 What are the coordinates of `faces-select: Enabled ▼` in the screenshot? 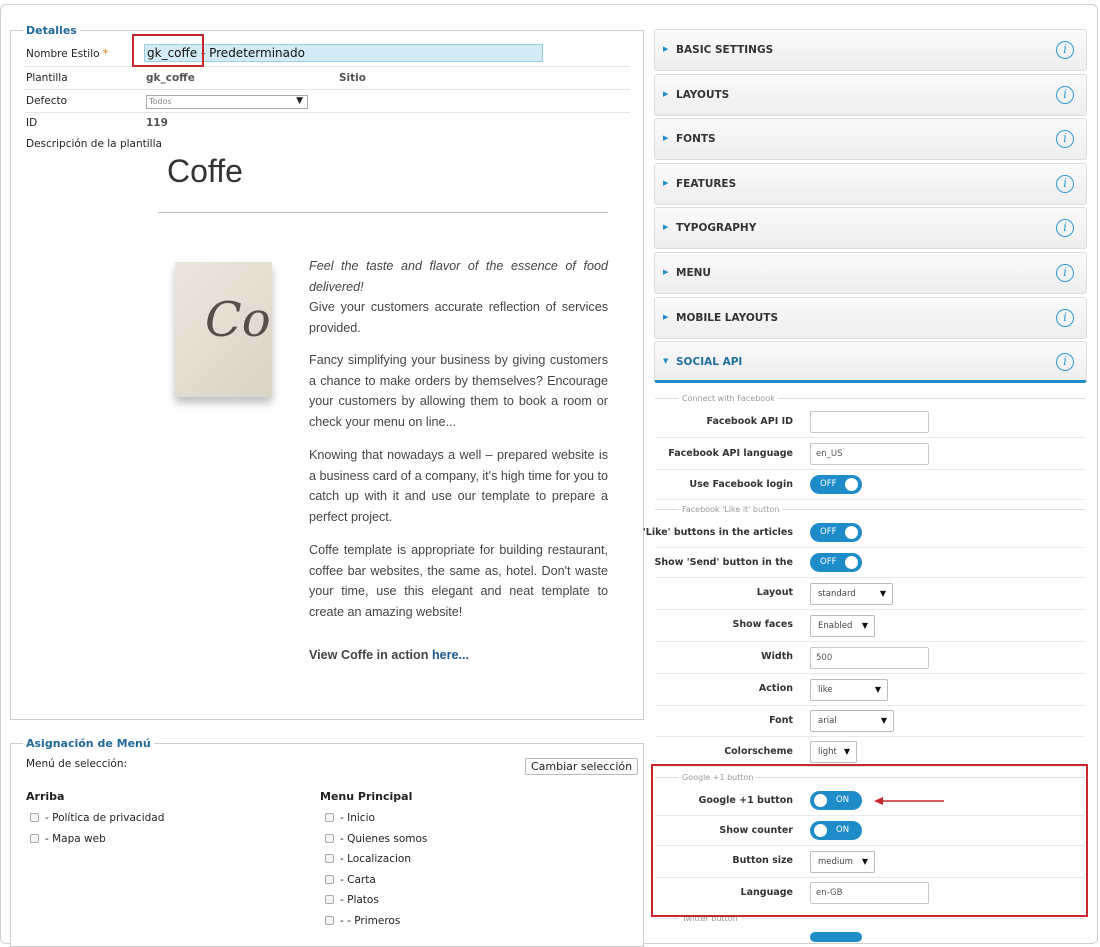 It's located at (842, 626).